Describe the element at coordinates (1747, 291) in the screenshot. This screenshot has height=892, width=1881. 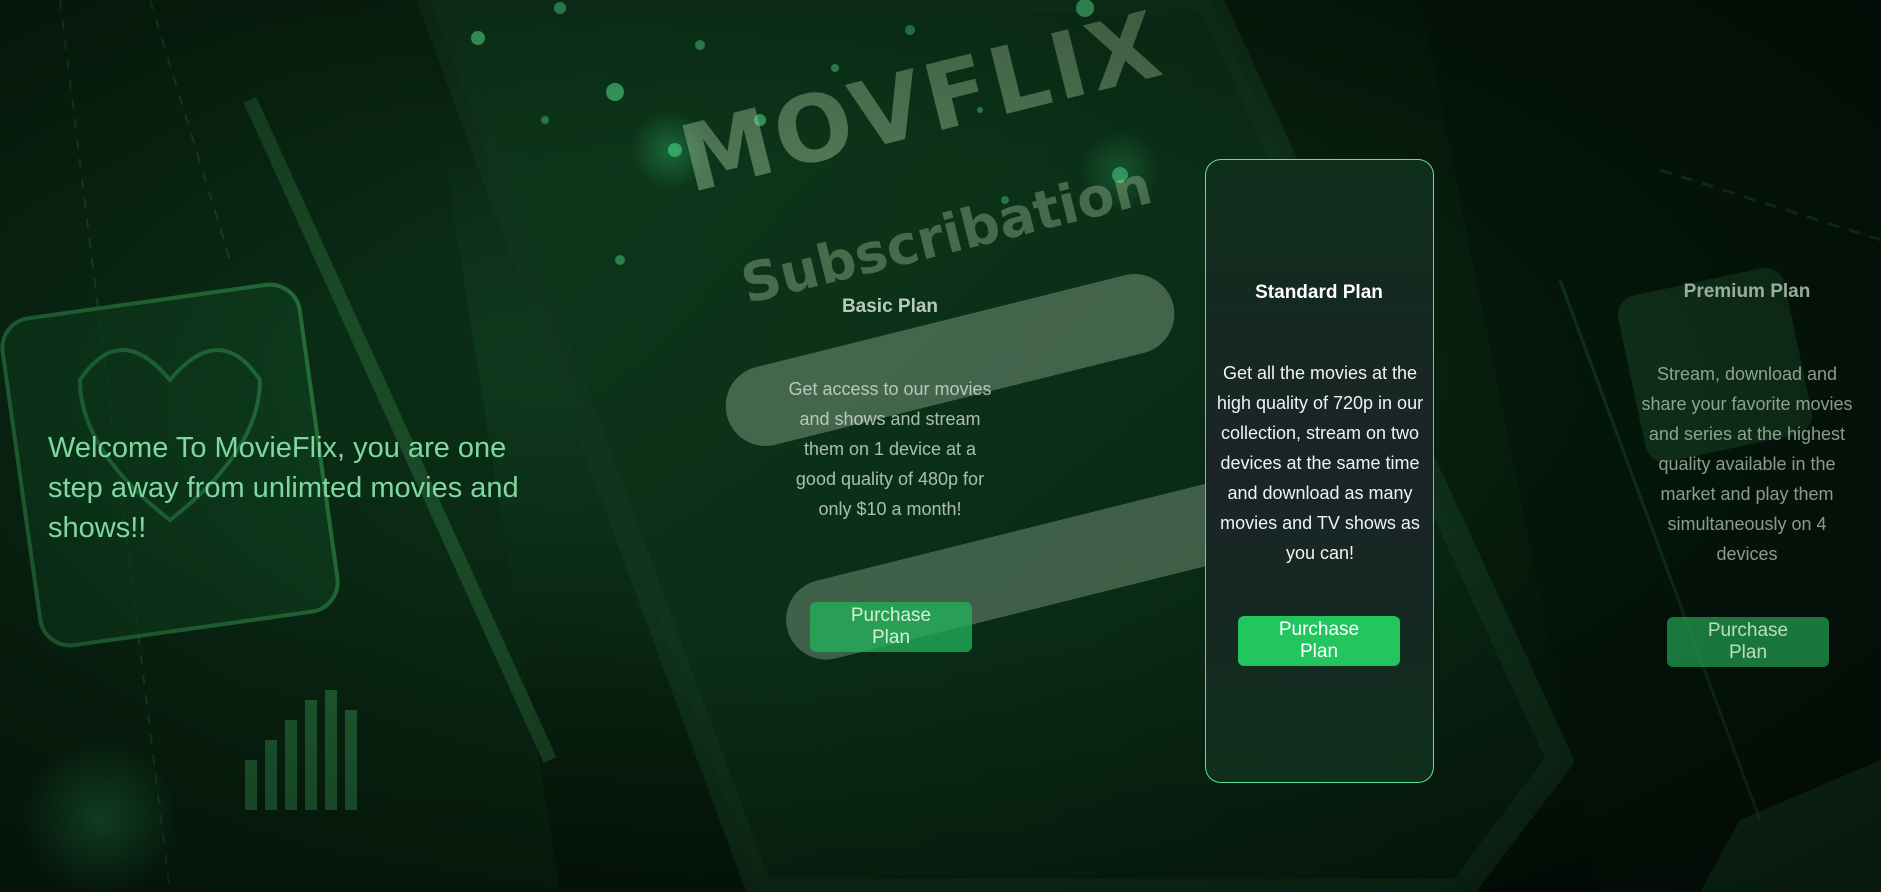
I see `plan-title: Premium Plan` at that location.